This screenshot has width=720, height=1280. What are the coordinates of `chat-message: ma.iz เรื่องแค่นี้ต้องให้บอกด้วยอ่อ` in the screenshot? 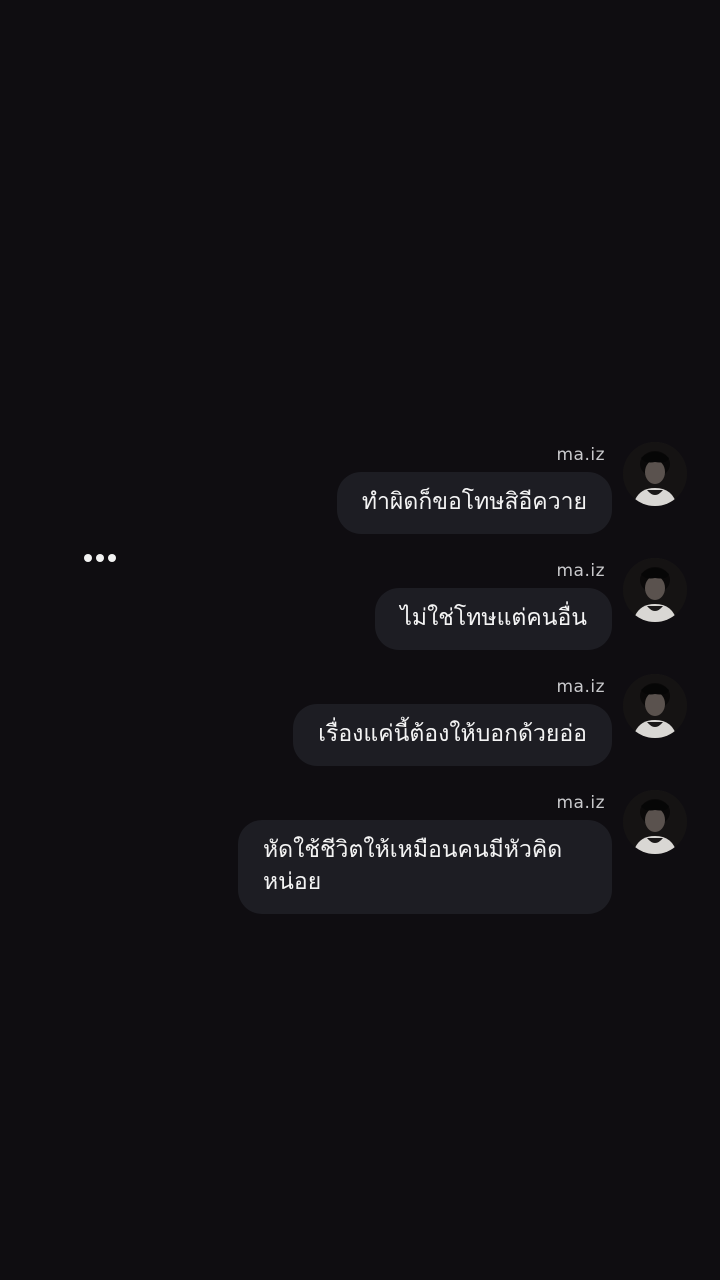 It's located at (360, 739).